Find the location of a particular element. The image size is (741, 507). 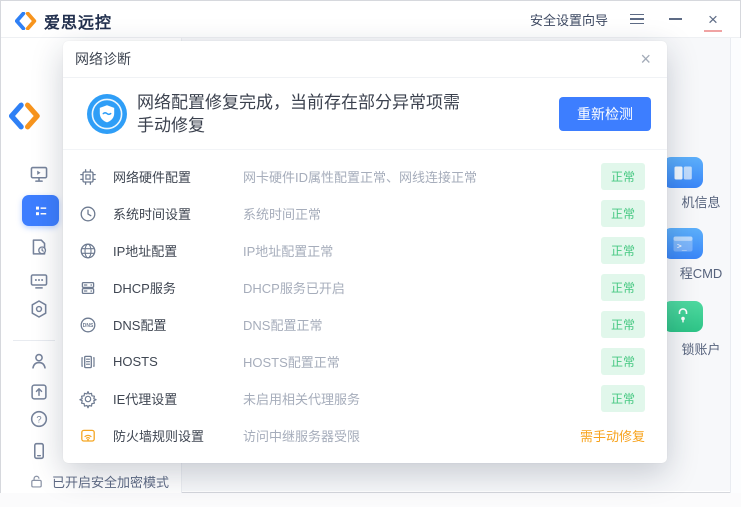

app-title: 爱思远控 is located at coordinates (78, 23).